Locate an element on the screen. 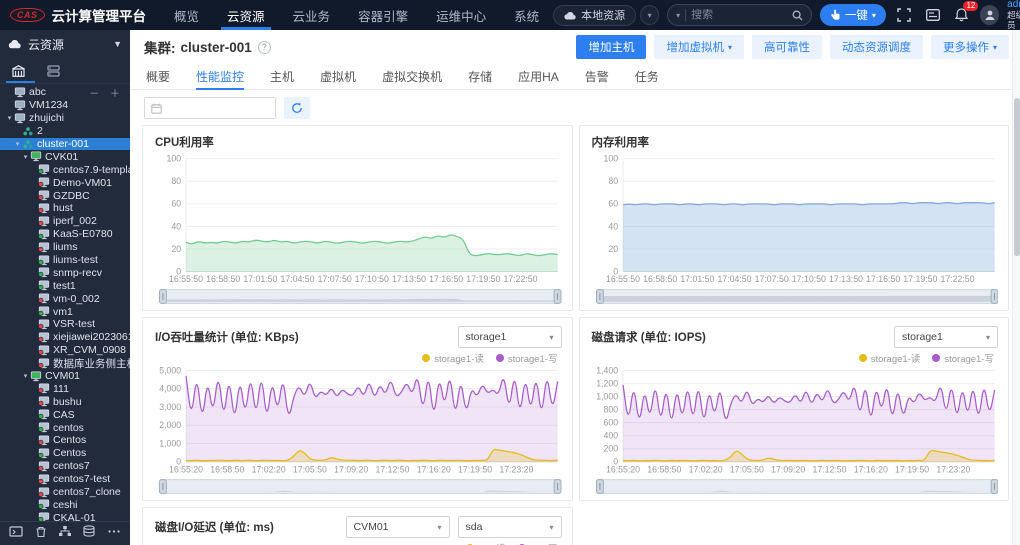  tree-item-2: 2 is located at coordinates (65, 131).